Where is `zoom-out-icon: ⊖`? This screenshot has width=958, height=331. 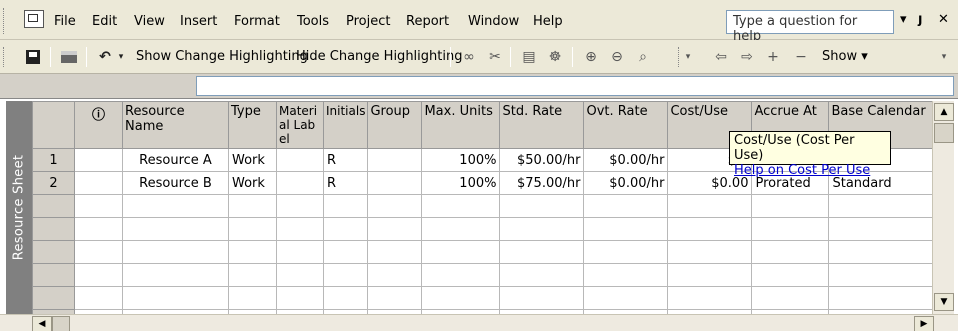 zoom-out-icon: ⊖ is located at coordinates (617, 57).